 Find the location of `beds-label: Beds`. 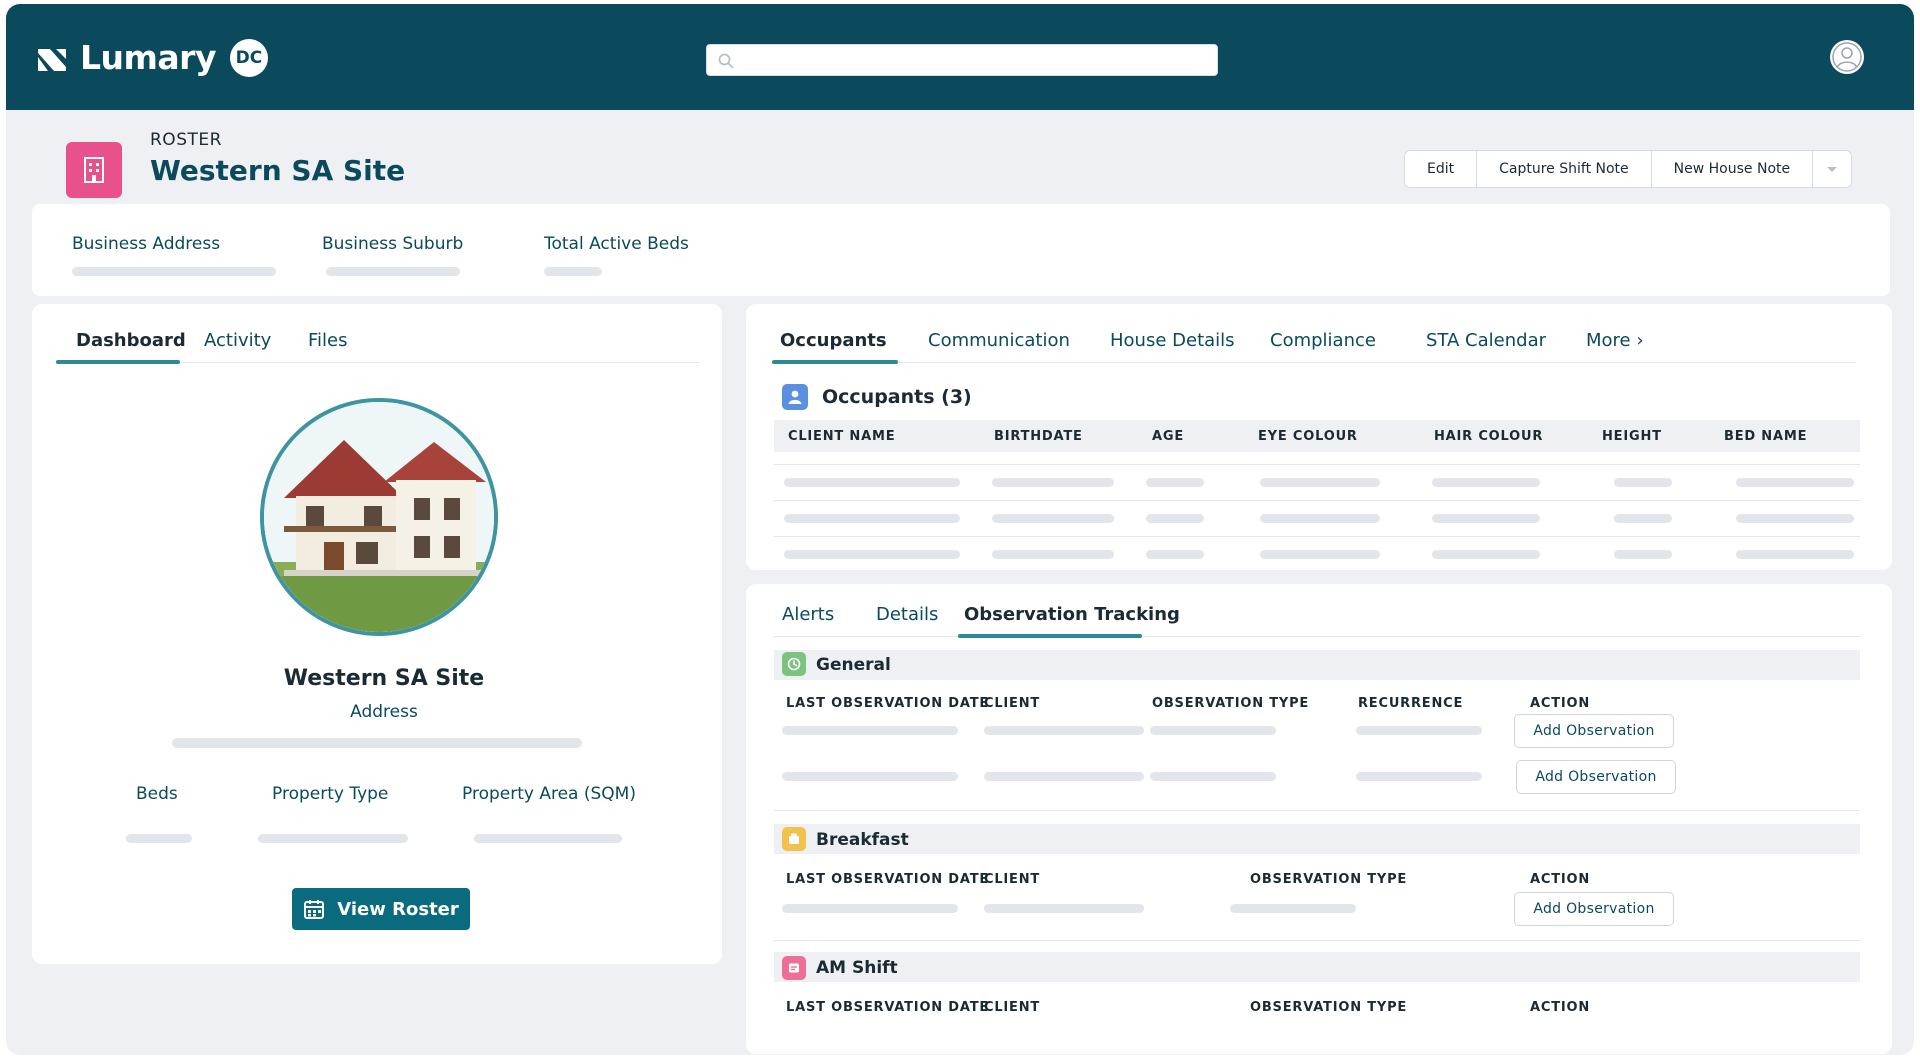

beds-label: Beds is located at coordinates (157, 794).